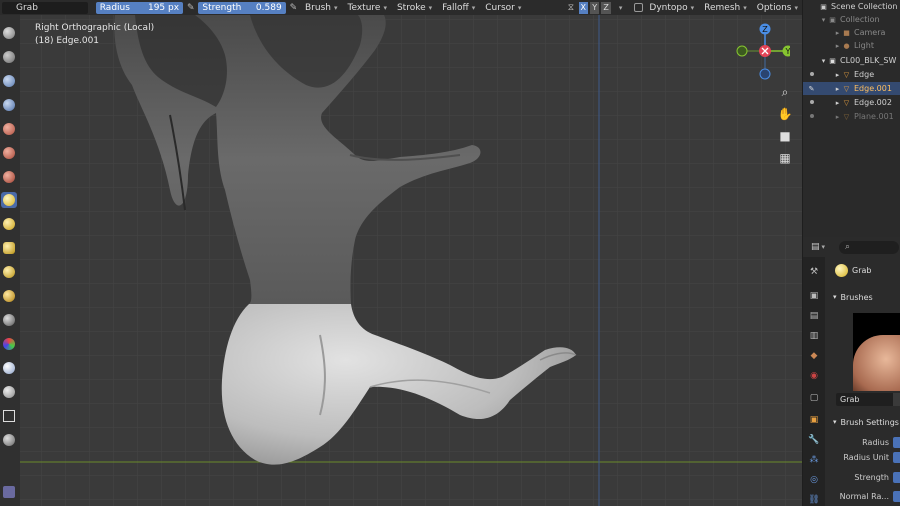  I want to click on dyntopo-toggle: Dyntopo ▾, so click(664, 8).